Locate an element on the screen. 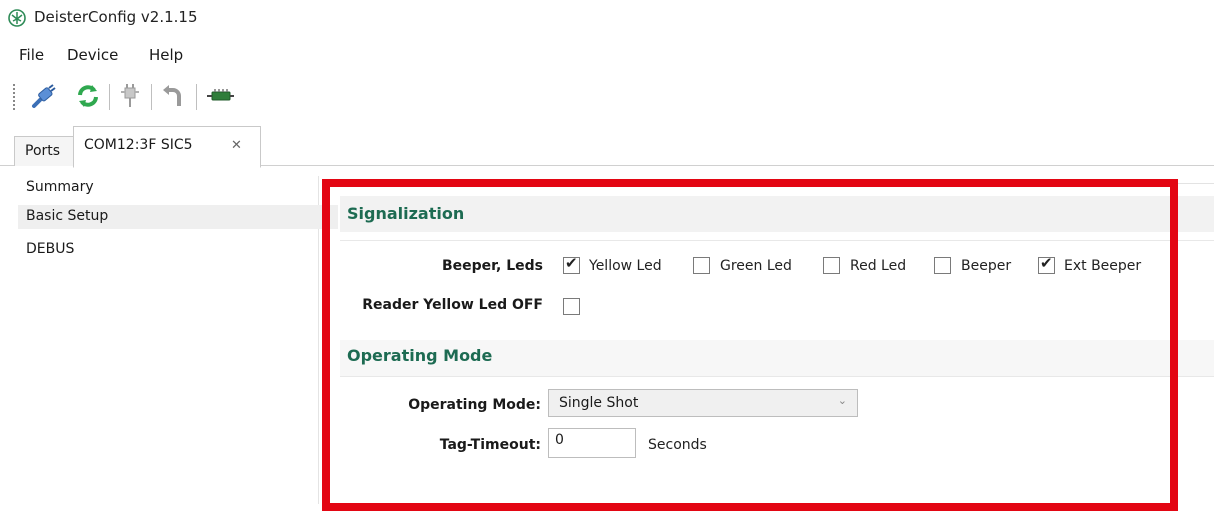 The height and width of the screenshot is (511, 1214). window-title: DeisterConfig v2.1.15 is located at coordinates (116, 17).